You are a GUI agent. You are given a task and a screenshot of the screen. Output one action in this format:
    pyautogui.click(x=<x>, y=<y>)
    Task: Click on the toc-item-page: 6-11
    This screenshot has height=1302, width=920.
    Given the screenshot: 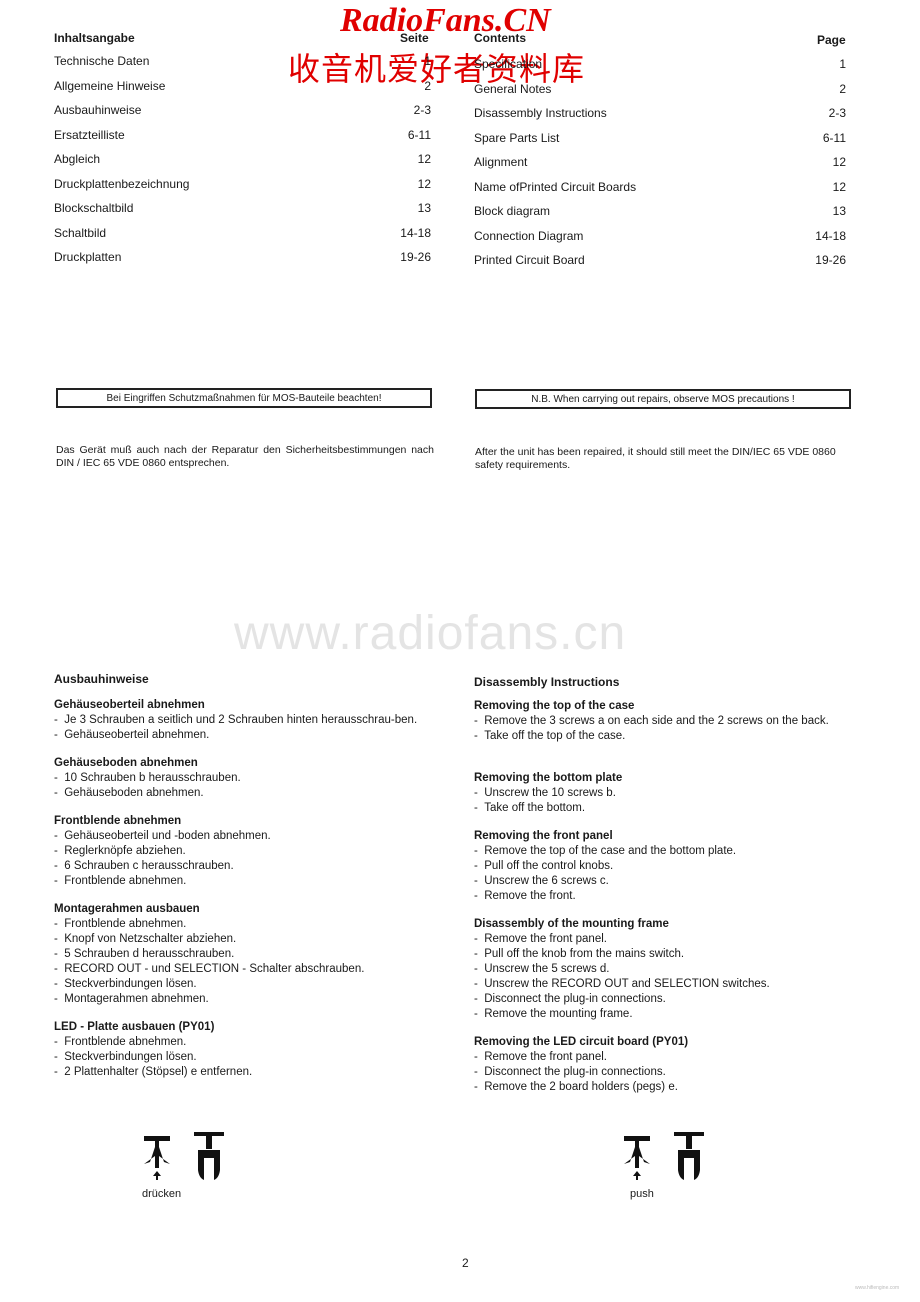 What is the action you would take?
    pyautogui.click(x=419, y=134)
    